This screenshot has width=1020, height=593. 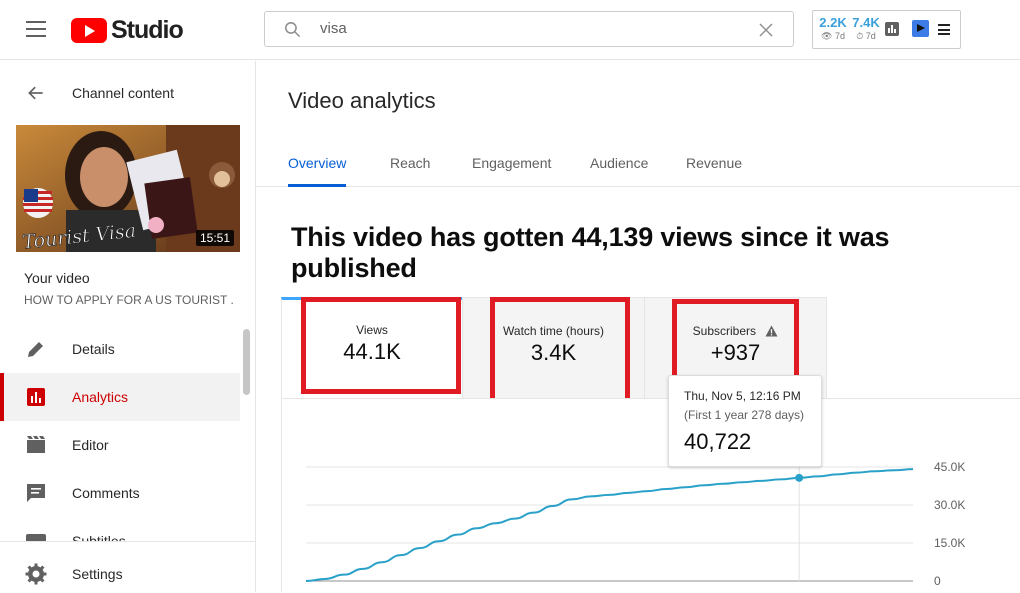 I want to click on tab-engagement: Engagement, so click(x=511, y=171).